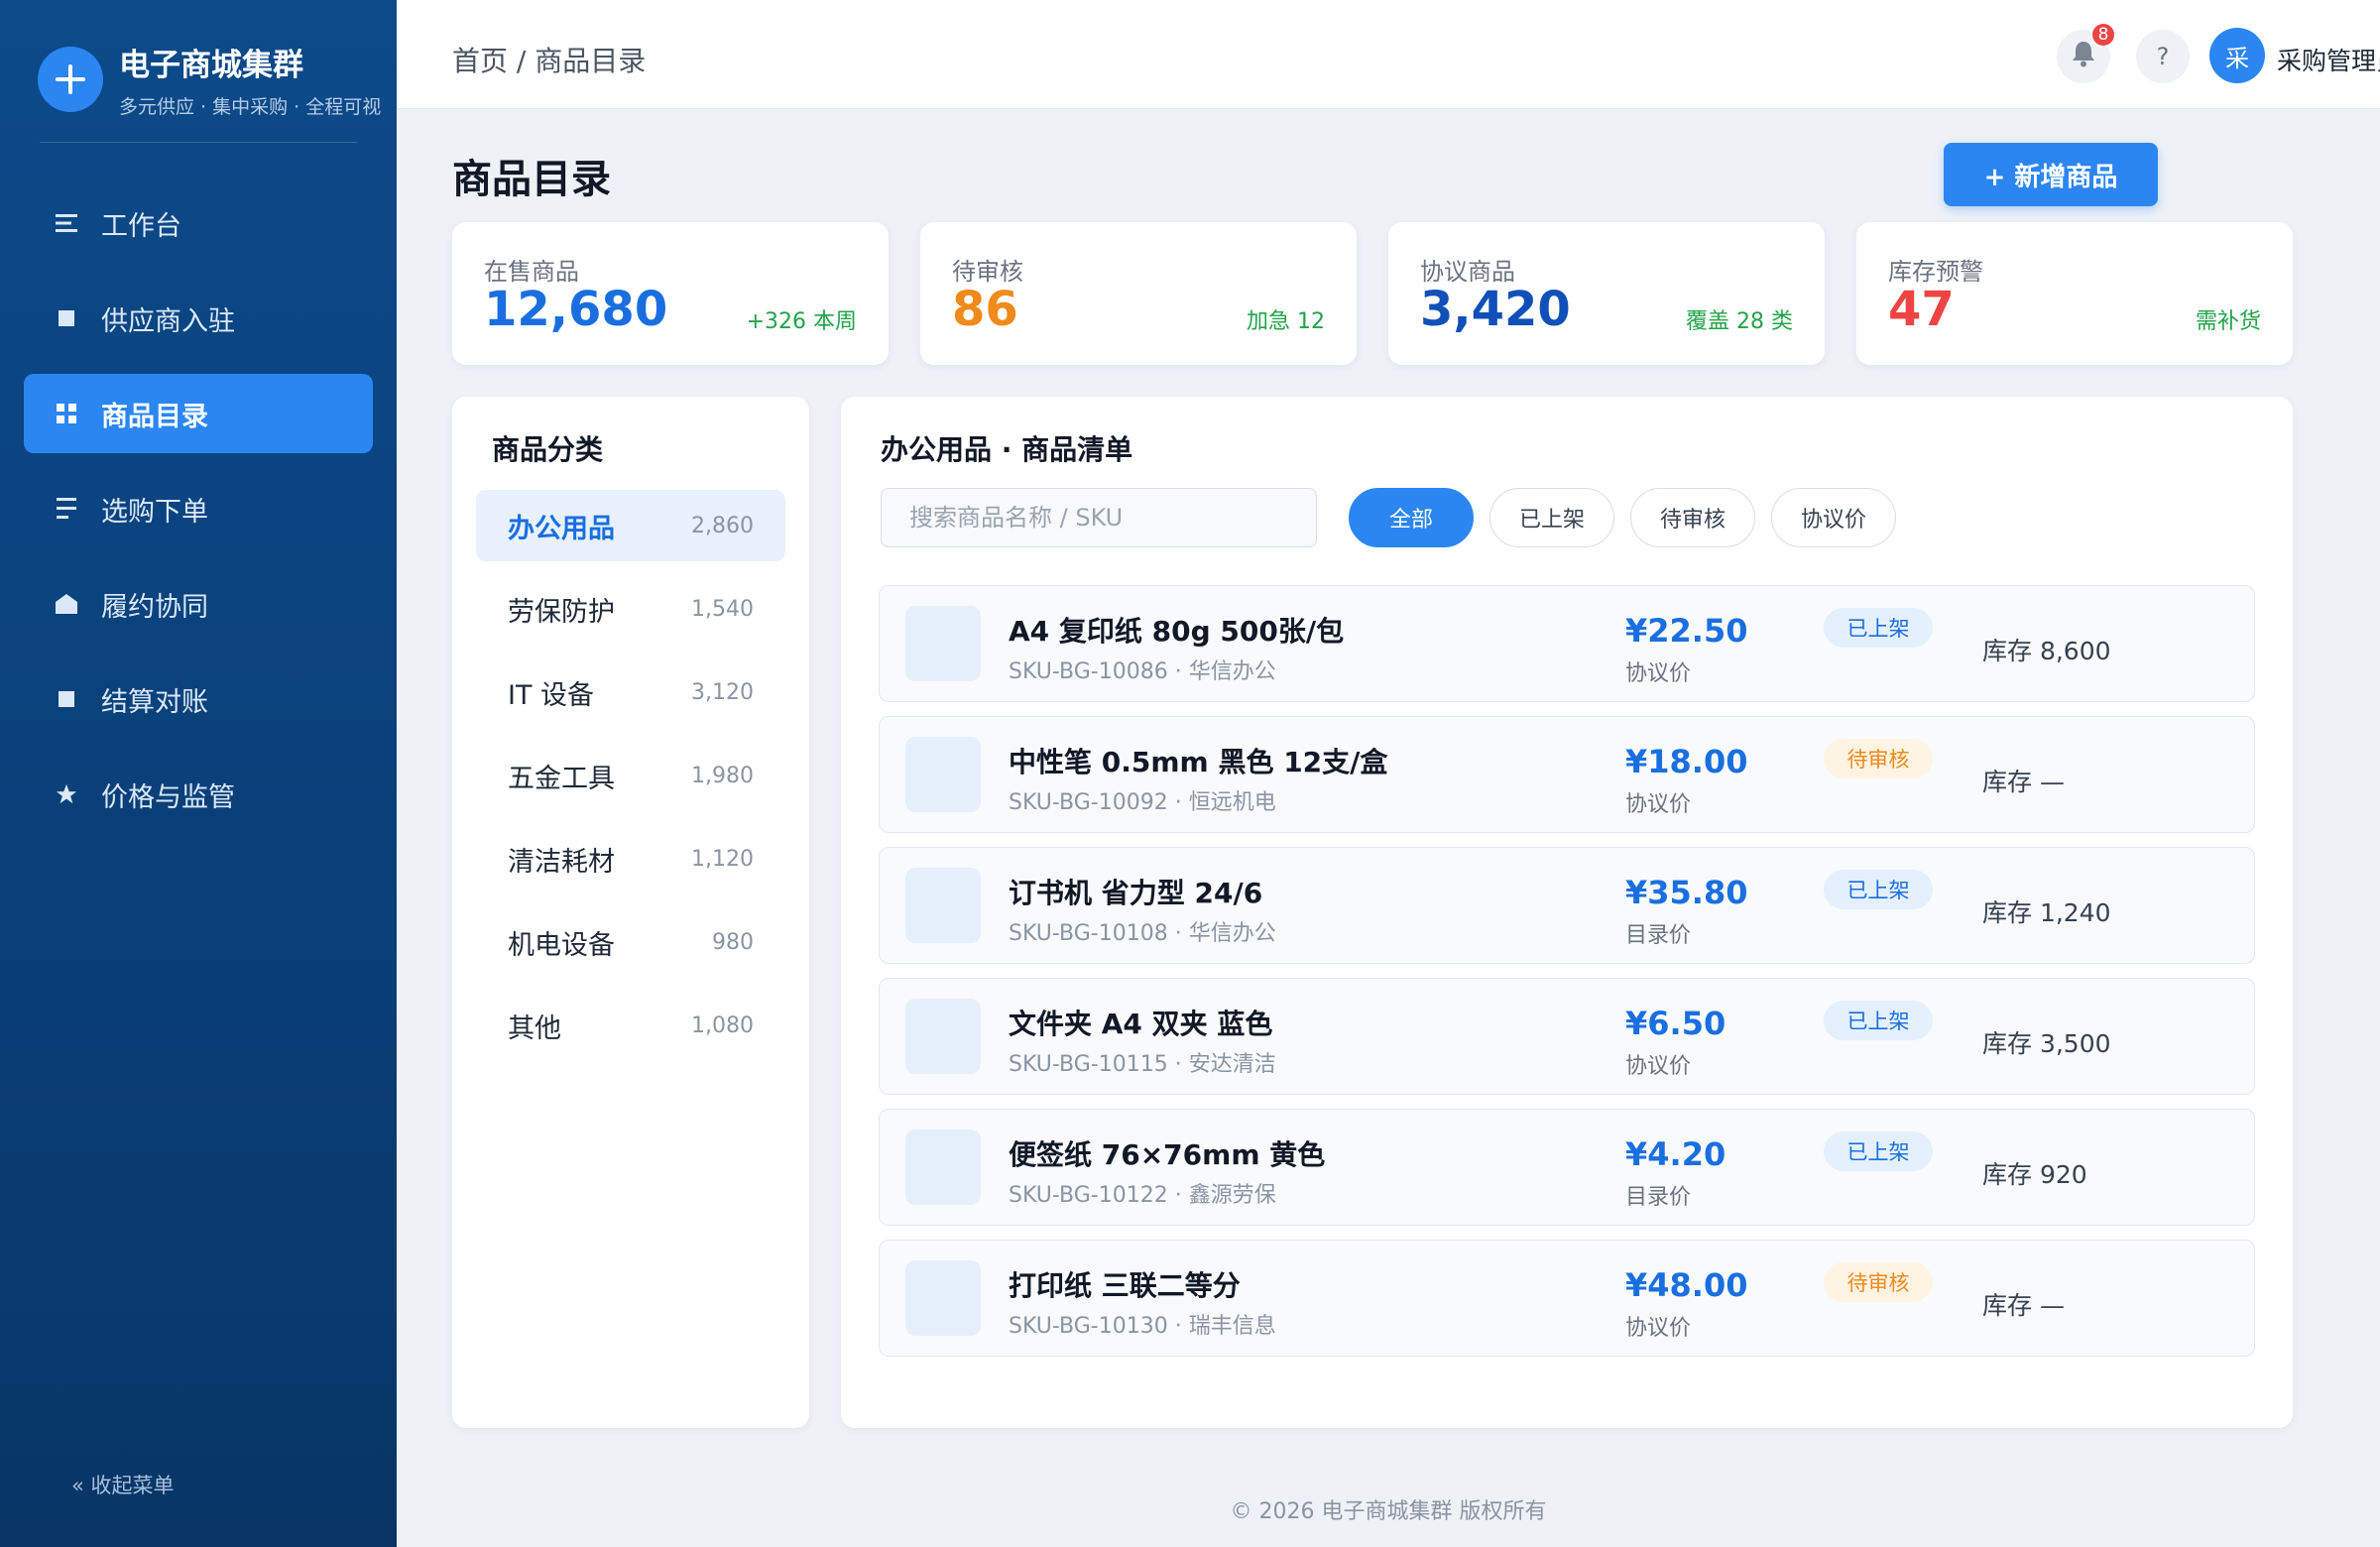  Describe the element at coordinates (2023, 782) in the screenshot. I see `product-stock: 库存 —` at that location.